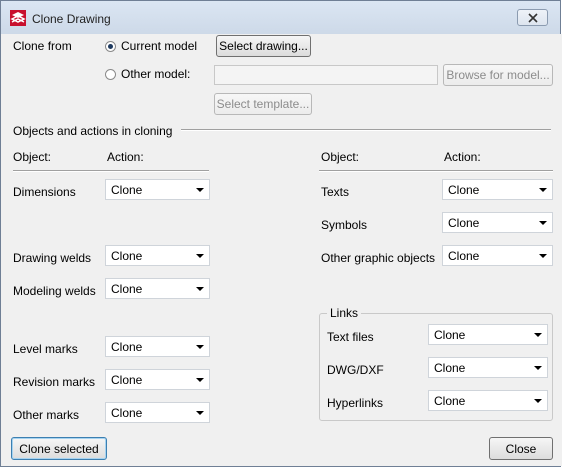 Image resolution: width=563 pixels, height=469 pixels. I want to click on links-group-title: Links, so click(344, 313).